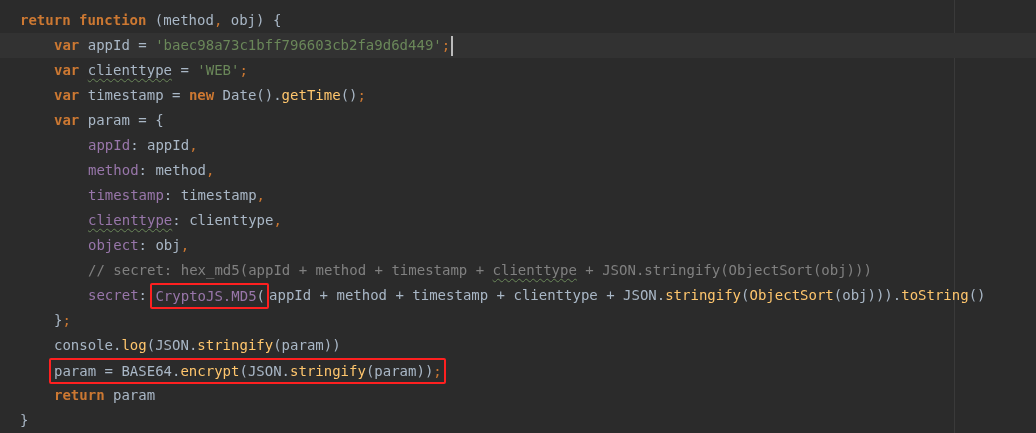 Image resolution: width=1036 pixels, height=433 pixels. Describe the element at coordinates (627, 295) in the screenshot. I see `code-text: appId + method + timestamp + clienttype + JSON.stringify(ObjectSort(obj))).toString()` at that location.